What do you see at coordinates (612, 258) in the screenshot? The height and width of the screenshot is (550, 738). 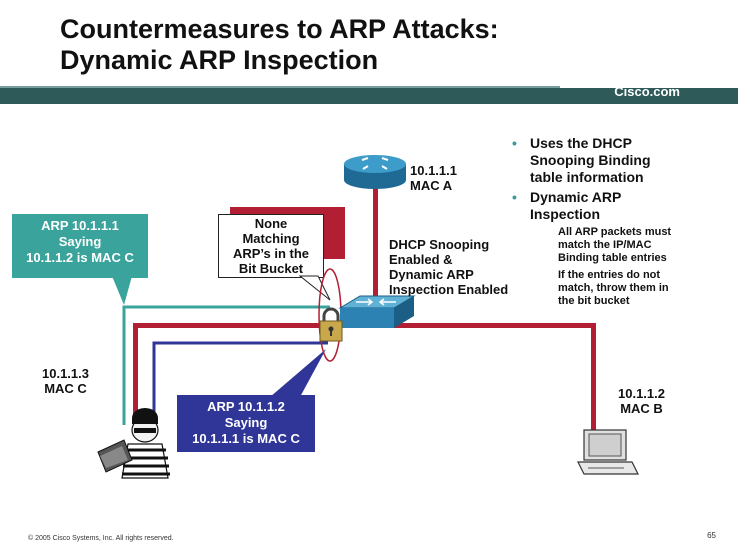 I see `sub-bullet-1-line-3: Binding table entries` at bounding box center [612, 258].